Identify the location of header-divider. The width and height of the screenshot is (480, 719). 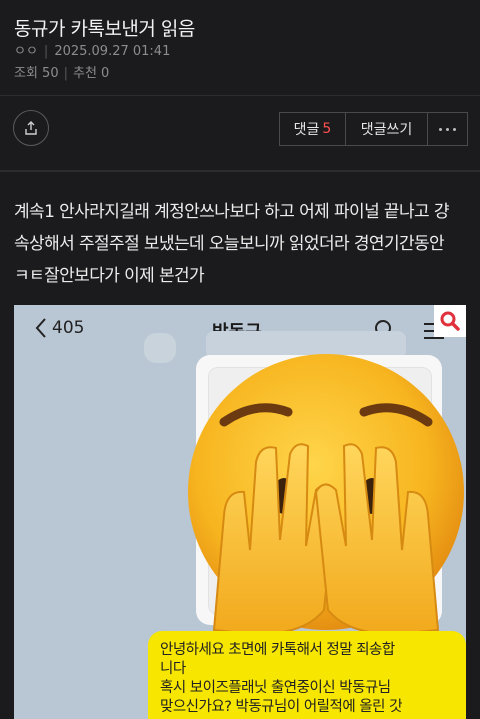
(240, 95).